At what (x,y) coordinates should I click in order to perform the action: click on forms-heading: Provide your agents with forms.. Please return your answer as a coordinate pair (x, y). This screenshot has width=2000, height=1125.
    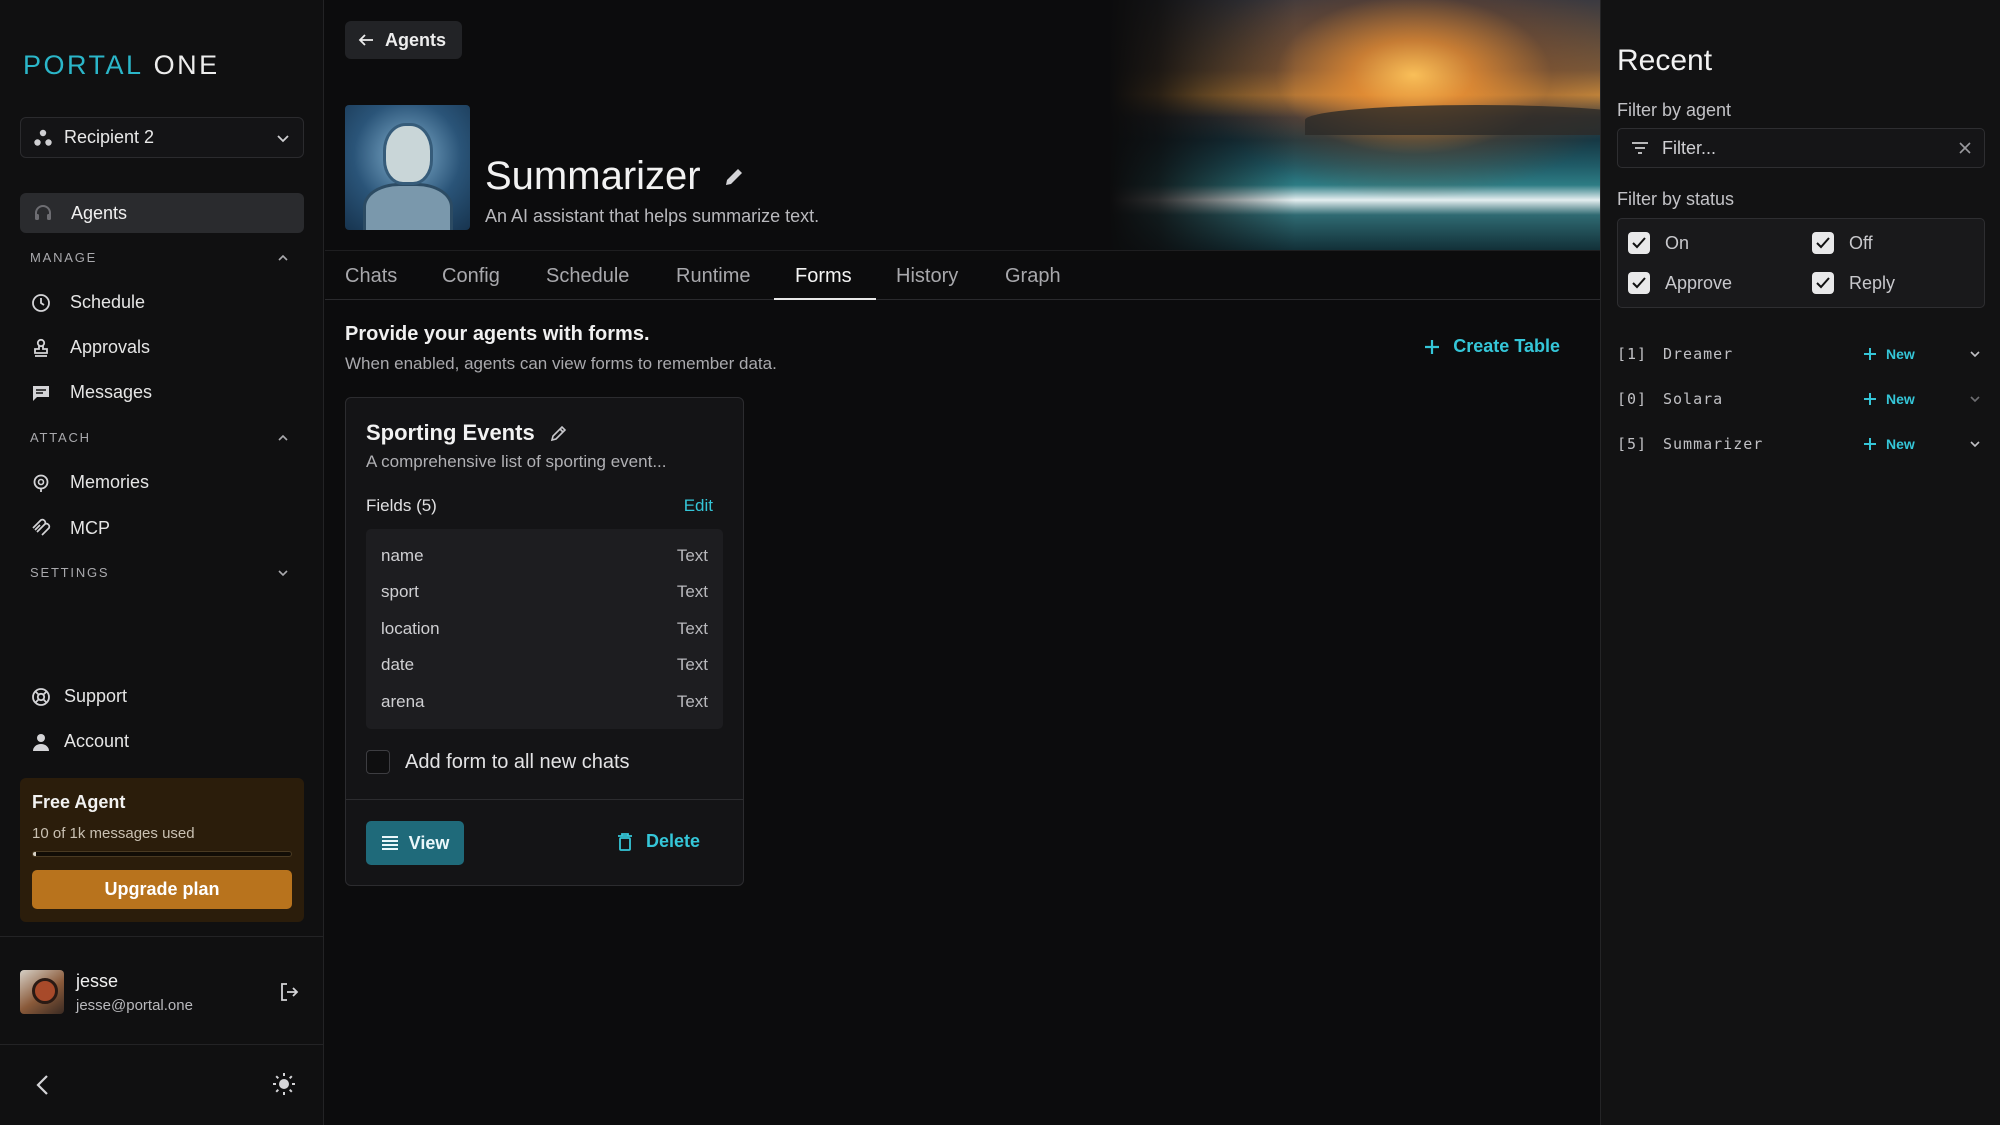
    Looking at the image, I should click on (497, 334).